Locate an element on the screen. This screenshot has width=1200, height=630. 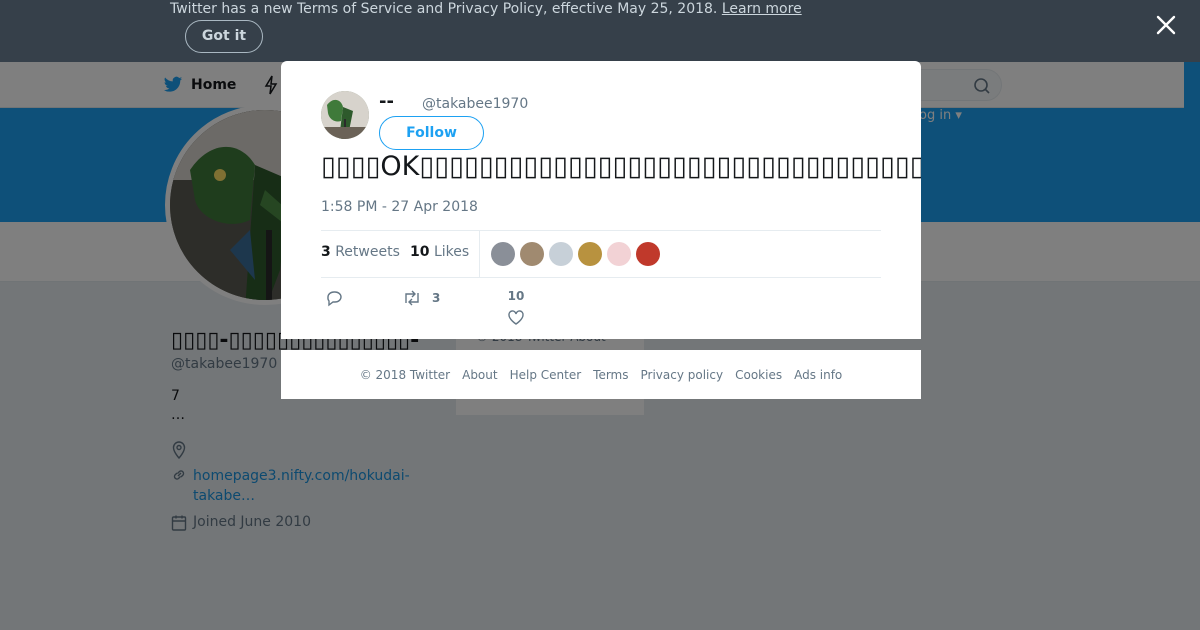
tweet-avatar is located at coordinates (345, 115).